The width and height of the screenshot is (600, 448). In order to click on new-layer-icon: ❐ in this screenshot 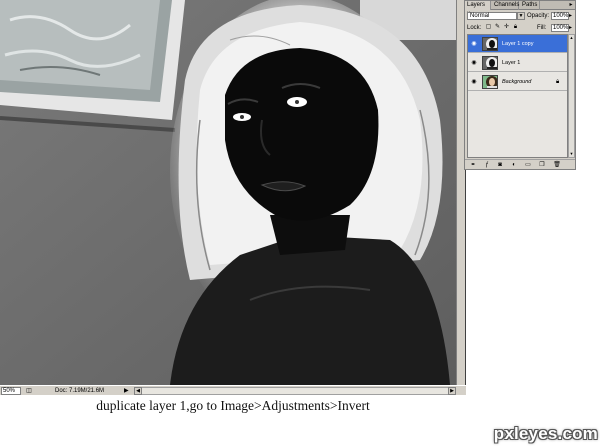, I will do `click(542, 165)`.